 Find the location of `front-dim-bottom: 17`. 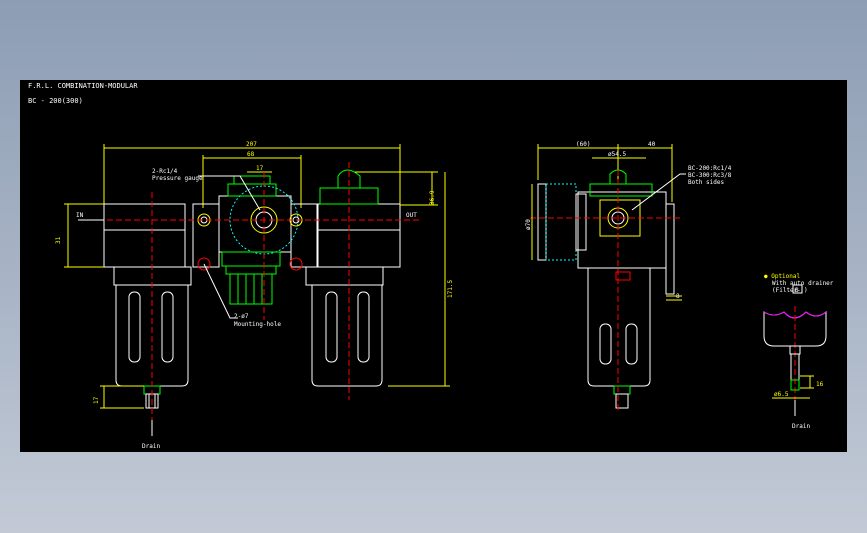

front-dim-bottom: 17 is located at coordinates (96, 400).